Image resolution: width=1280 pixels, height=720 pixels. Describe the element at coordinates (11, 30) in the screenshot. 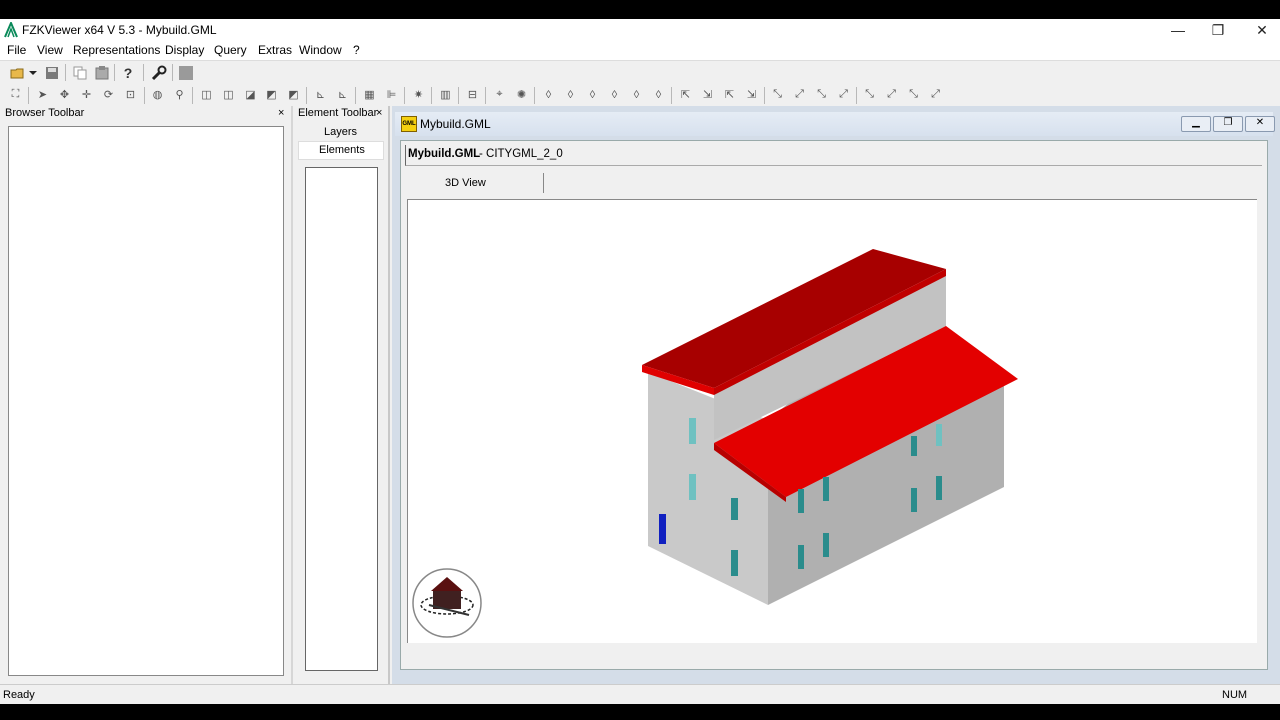

I see `app-logo-icon` at that location.